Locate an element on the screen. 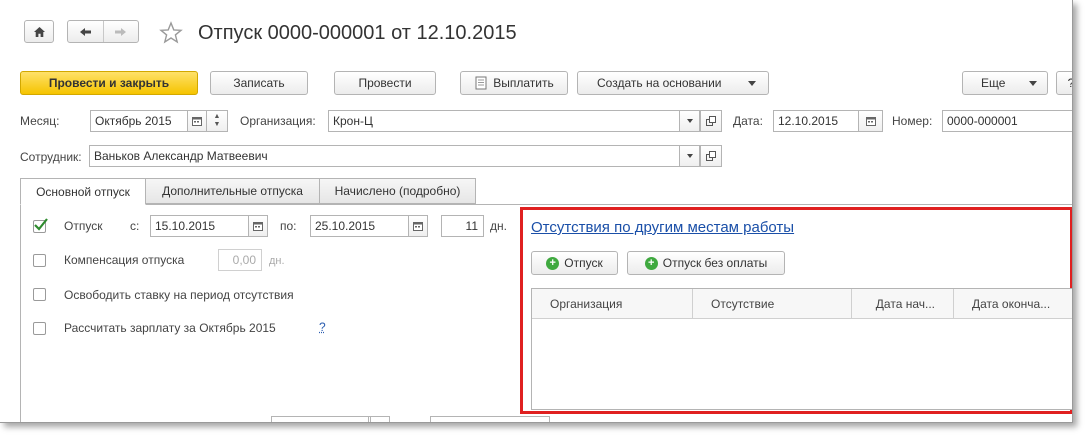  tab-panel-left-border is located at coordinates (20, 313).